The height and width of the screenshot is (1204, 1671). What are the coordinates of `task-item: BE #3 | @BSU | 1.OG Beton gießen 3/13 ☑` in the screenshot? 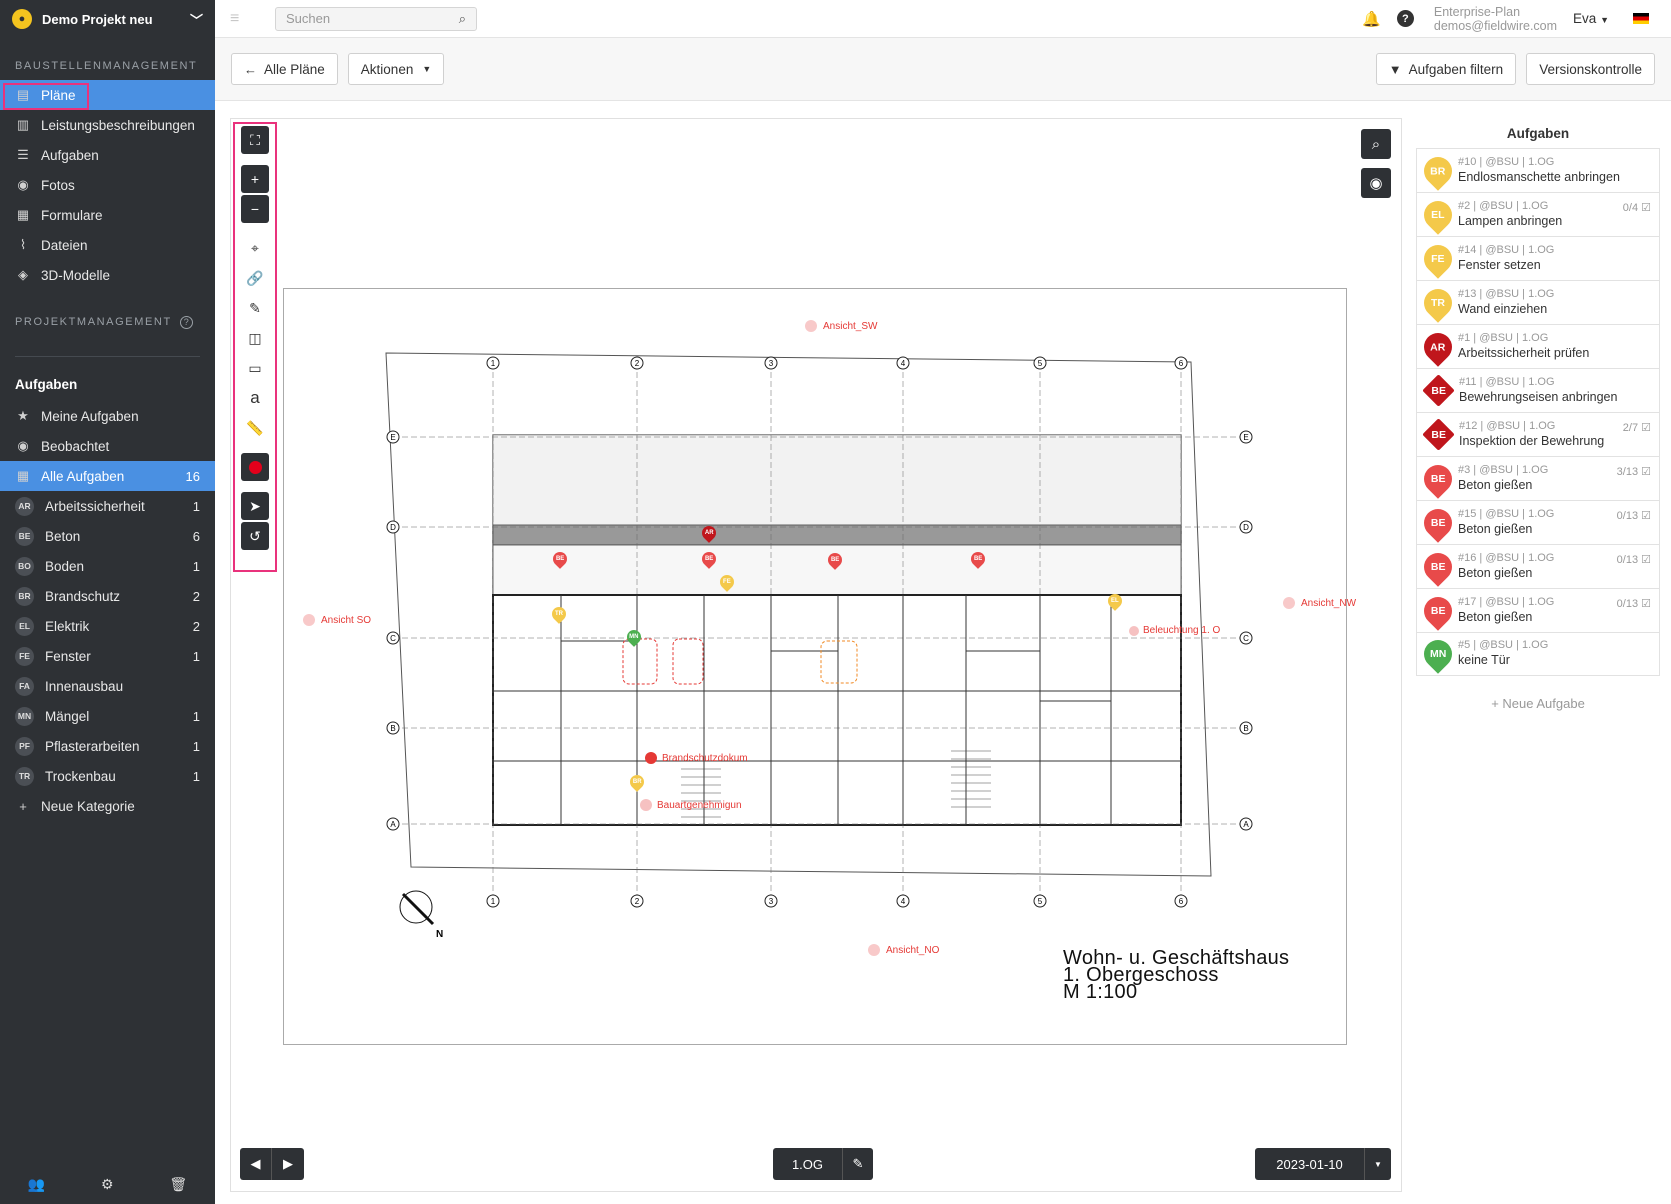 It's located at (1538, 478).